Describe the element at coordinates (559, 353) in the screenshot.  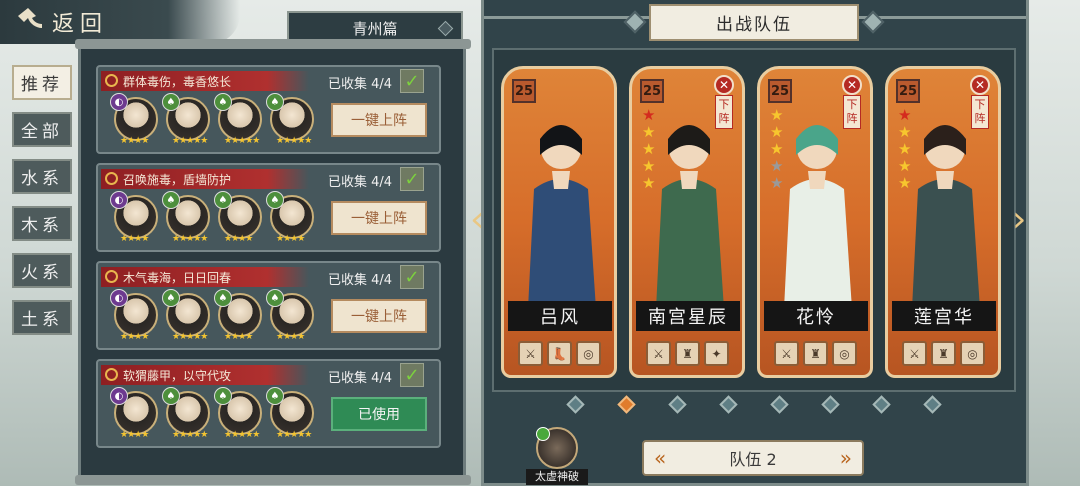
I see `equipment-slot: 👢` at that location.